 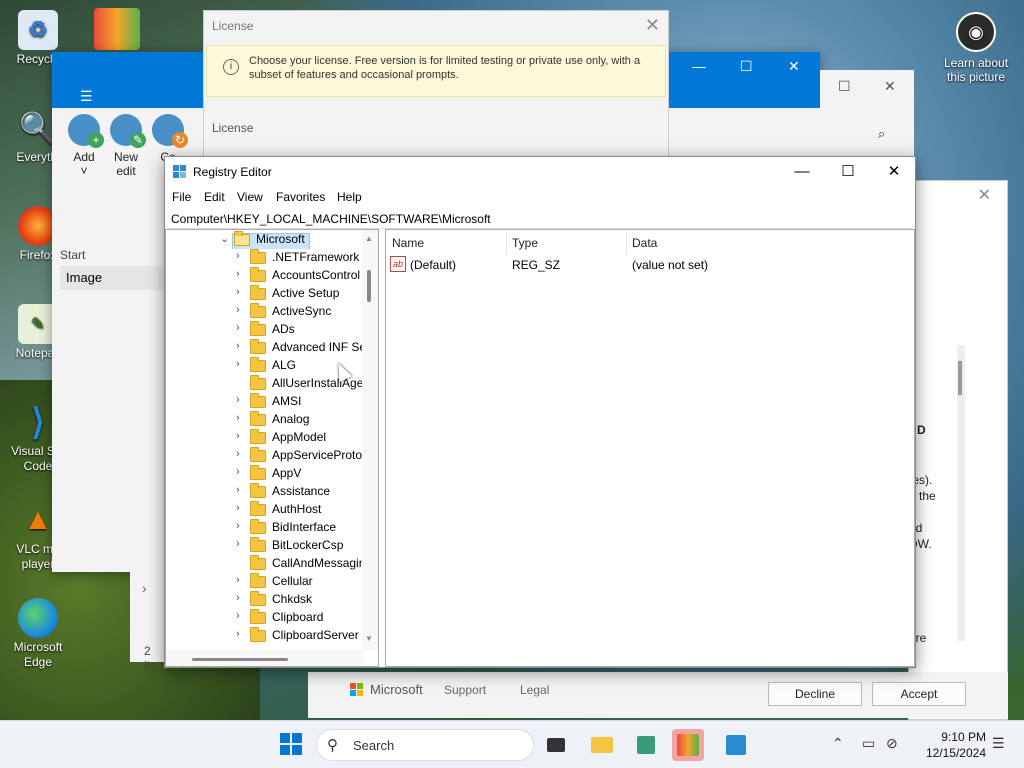 I want to click on close-button: ✕, so click(x=894, y=172).